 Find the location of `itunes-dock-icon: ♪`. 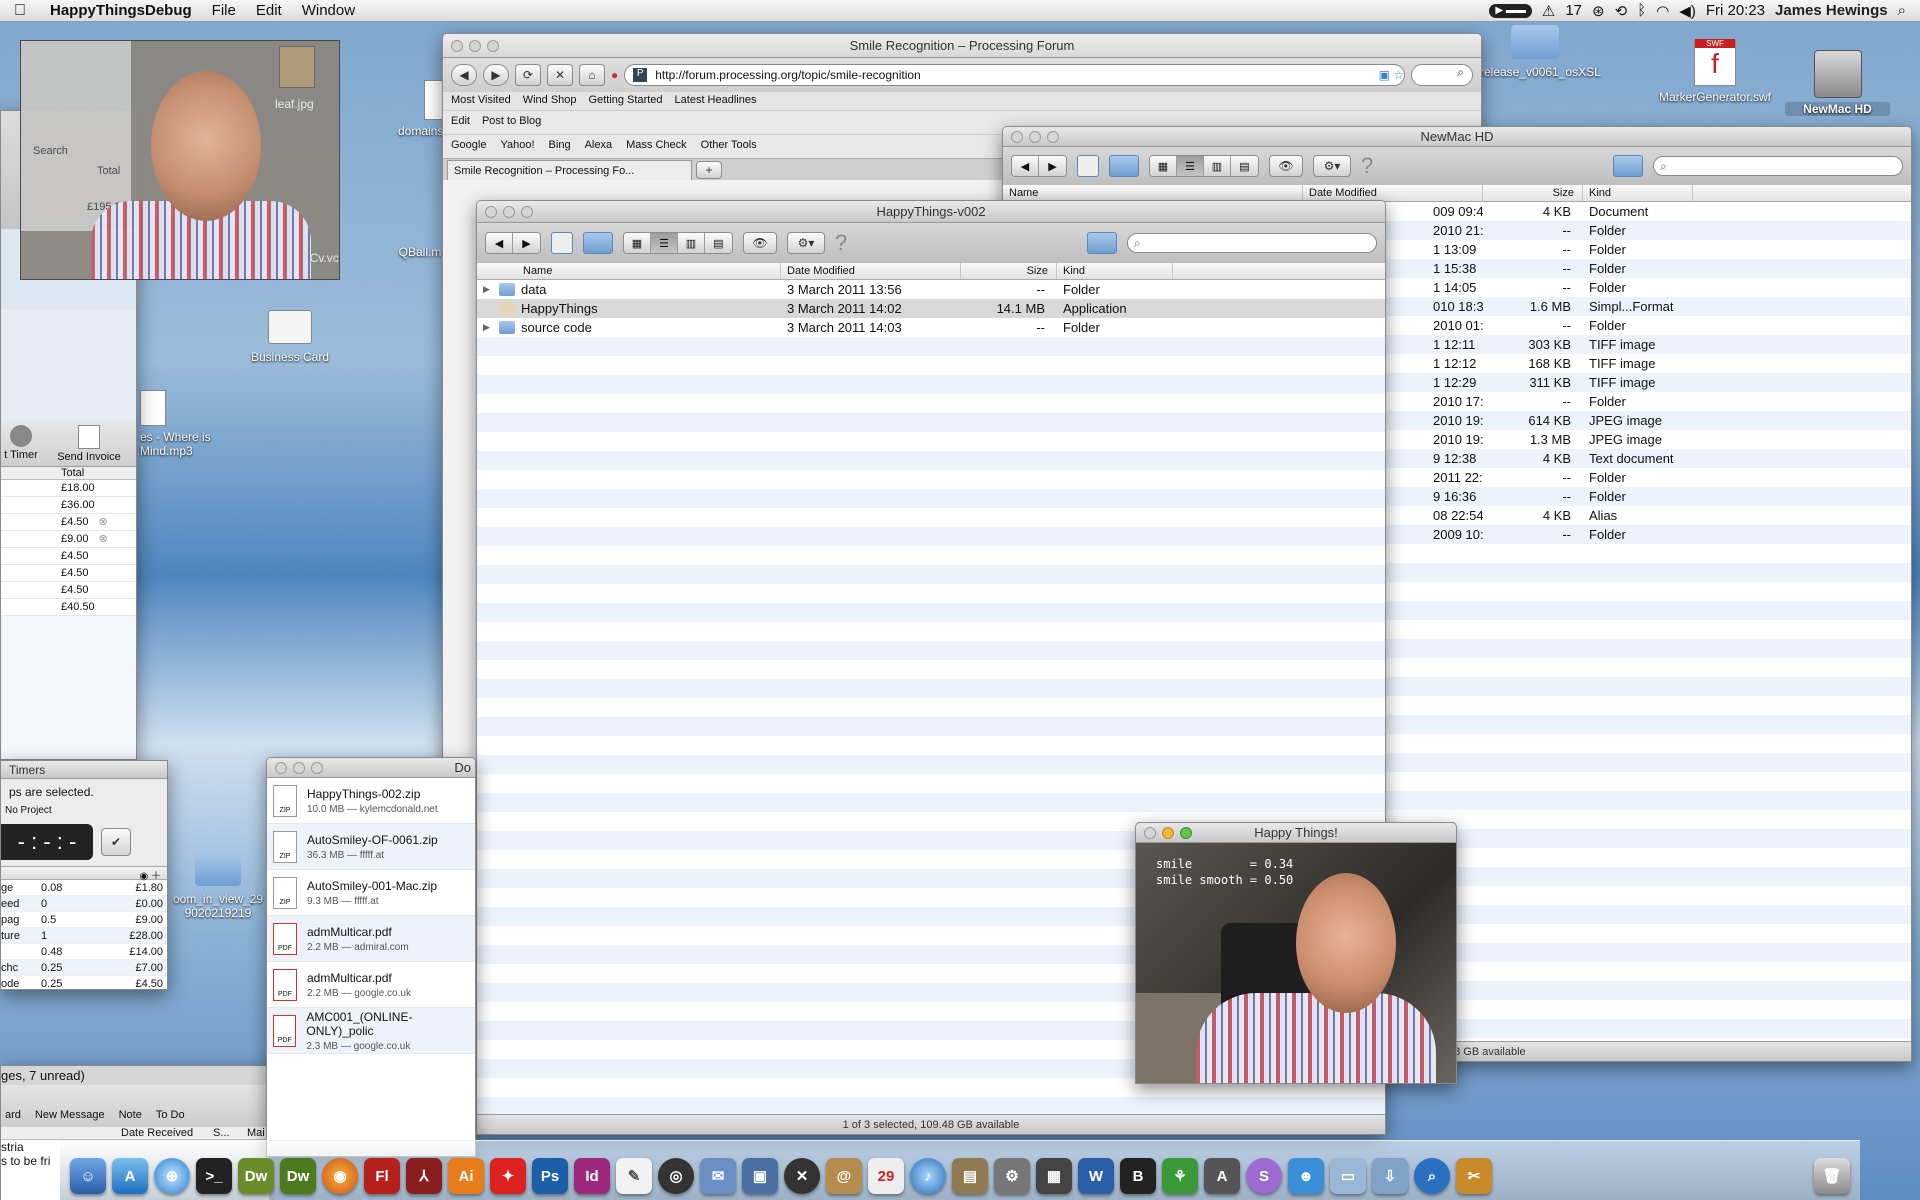

itunes-dock-icon: ♪ is located at coordinates (928, 1176).